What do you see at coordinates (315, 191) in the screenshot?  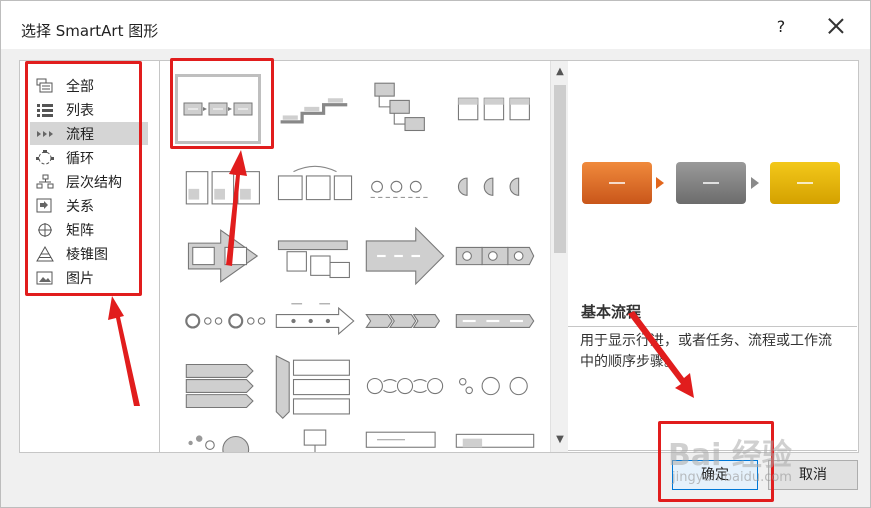 I see `layout-alternating-flow` at bounding box center [315, 191].